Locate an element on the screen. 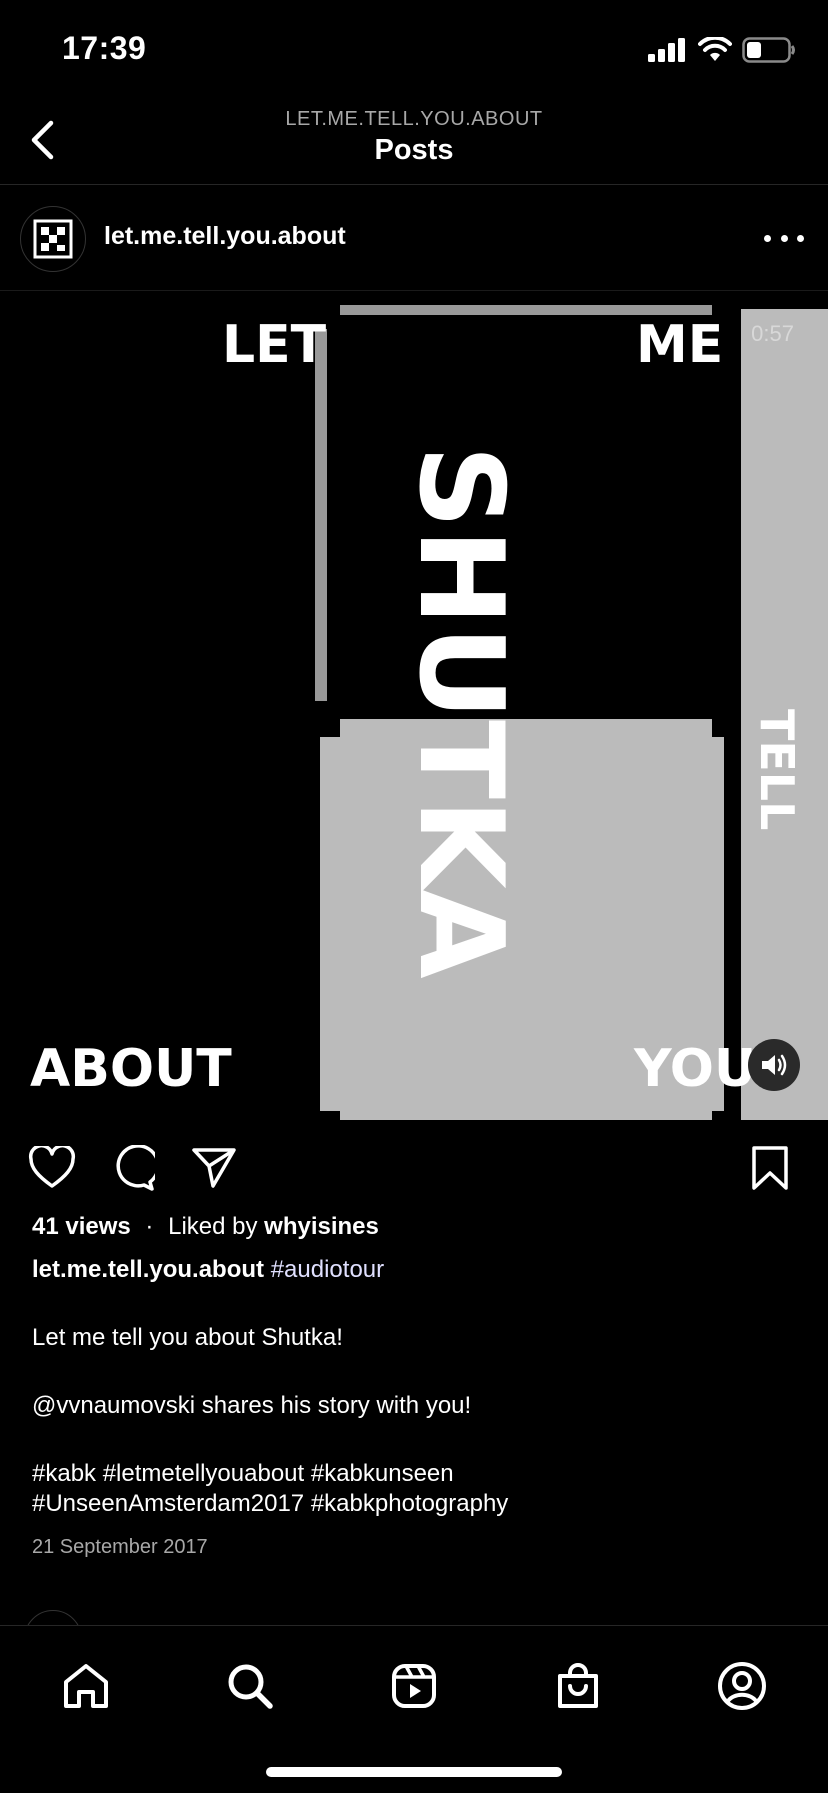 The image size is (828, 1793). heart-icon is located at coordinates (52, 1167).